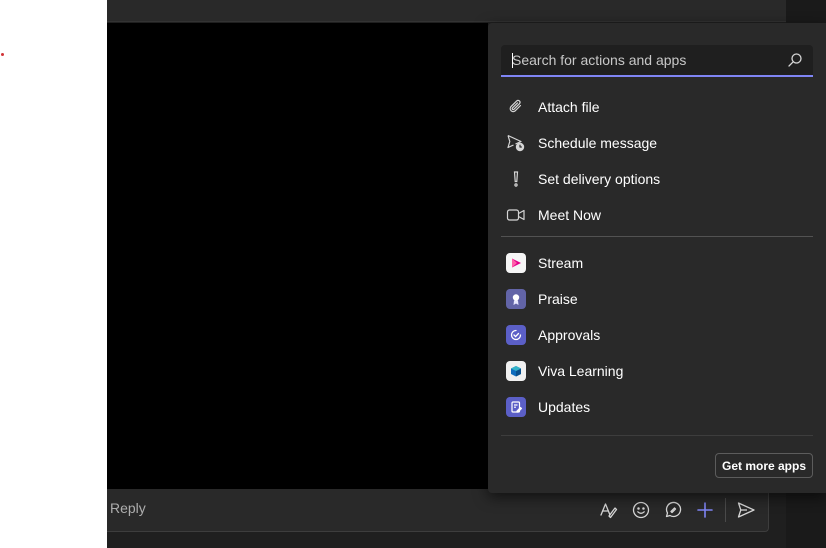 This screenshot has height=548, width=826. Describe the element at coordinates (657, 371) in the screenshot. I see `viva-learning-app-item: Viva Learning` at that location.